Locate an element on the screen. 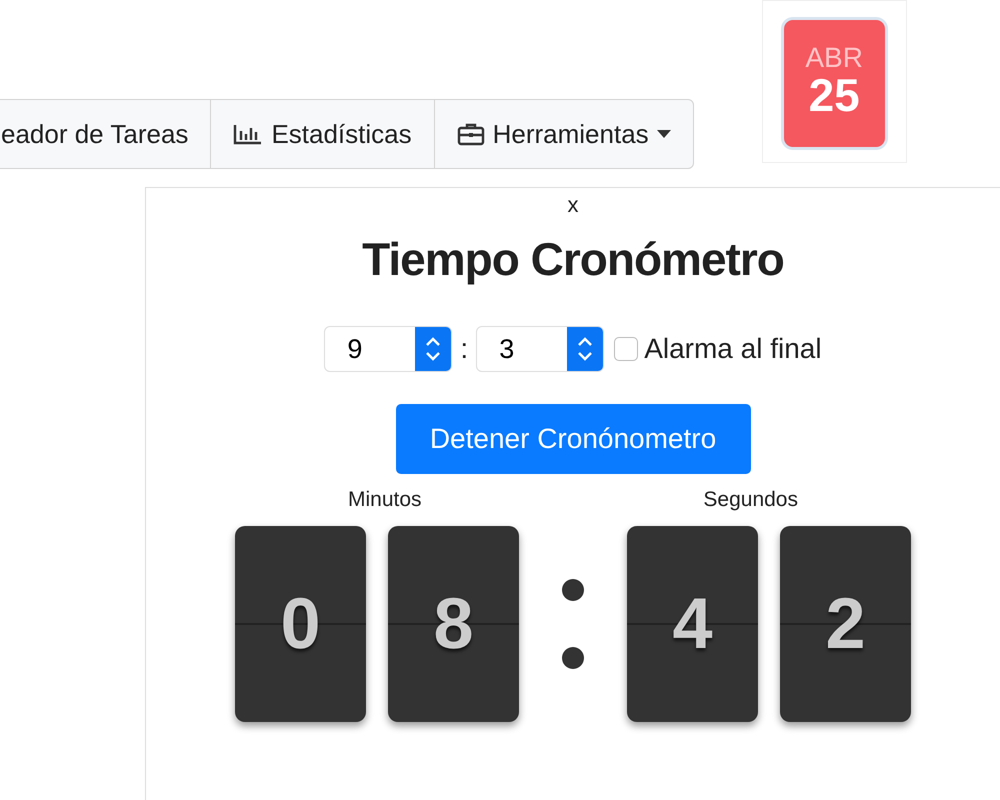 Image resolution: width=1000 pixels, height=800 pixels. seconds-label: Segundos is located at coordinates (750, 500).